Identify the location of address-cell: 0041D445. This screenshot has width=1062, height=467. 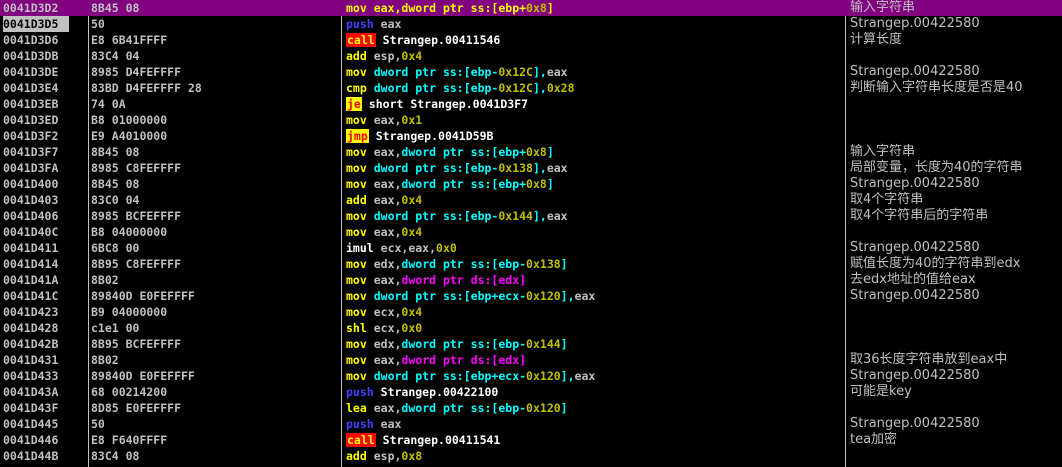
(36, 424).